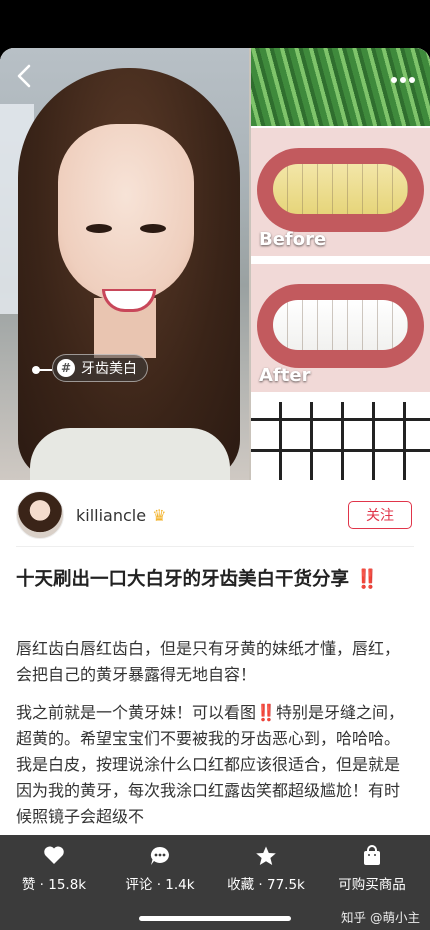 The width and height of the screenshot is (430, 930). I want to click on author-row: killiancle ♛ 关注, so click(215, 515).